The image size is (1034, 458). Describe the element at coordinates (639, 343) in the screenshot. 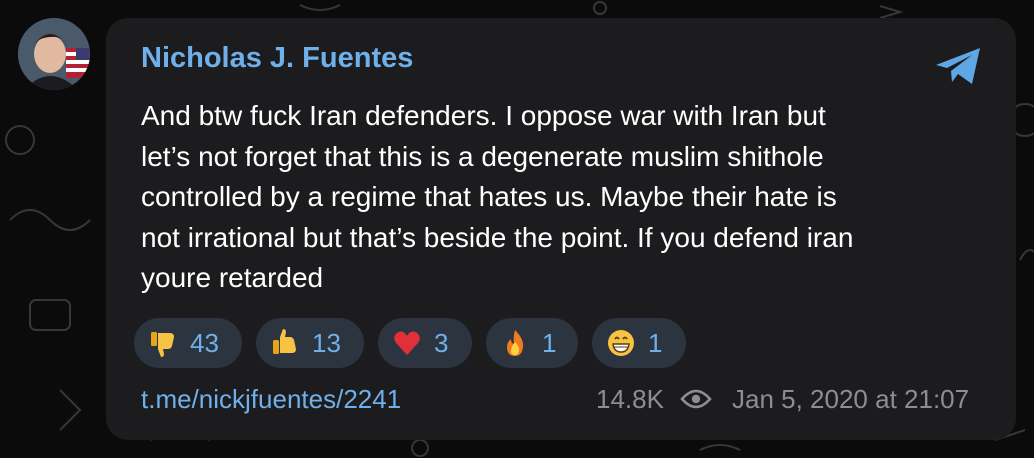

I see `reaction-grin: 1` at that location.